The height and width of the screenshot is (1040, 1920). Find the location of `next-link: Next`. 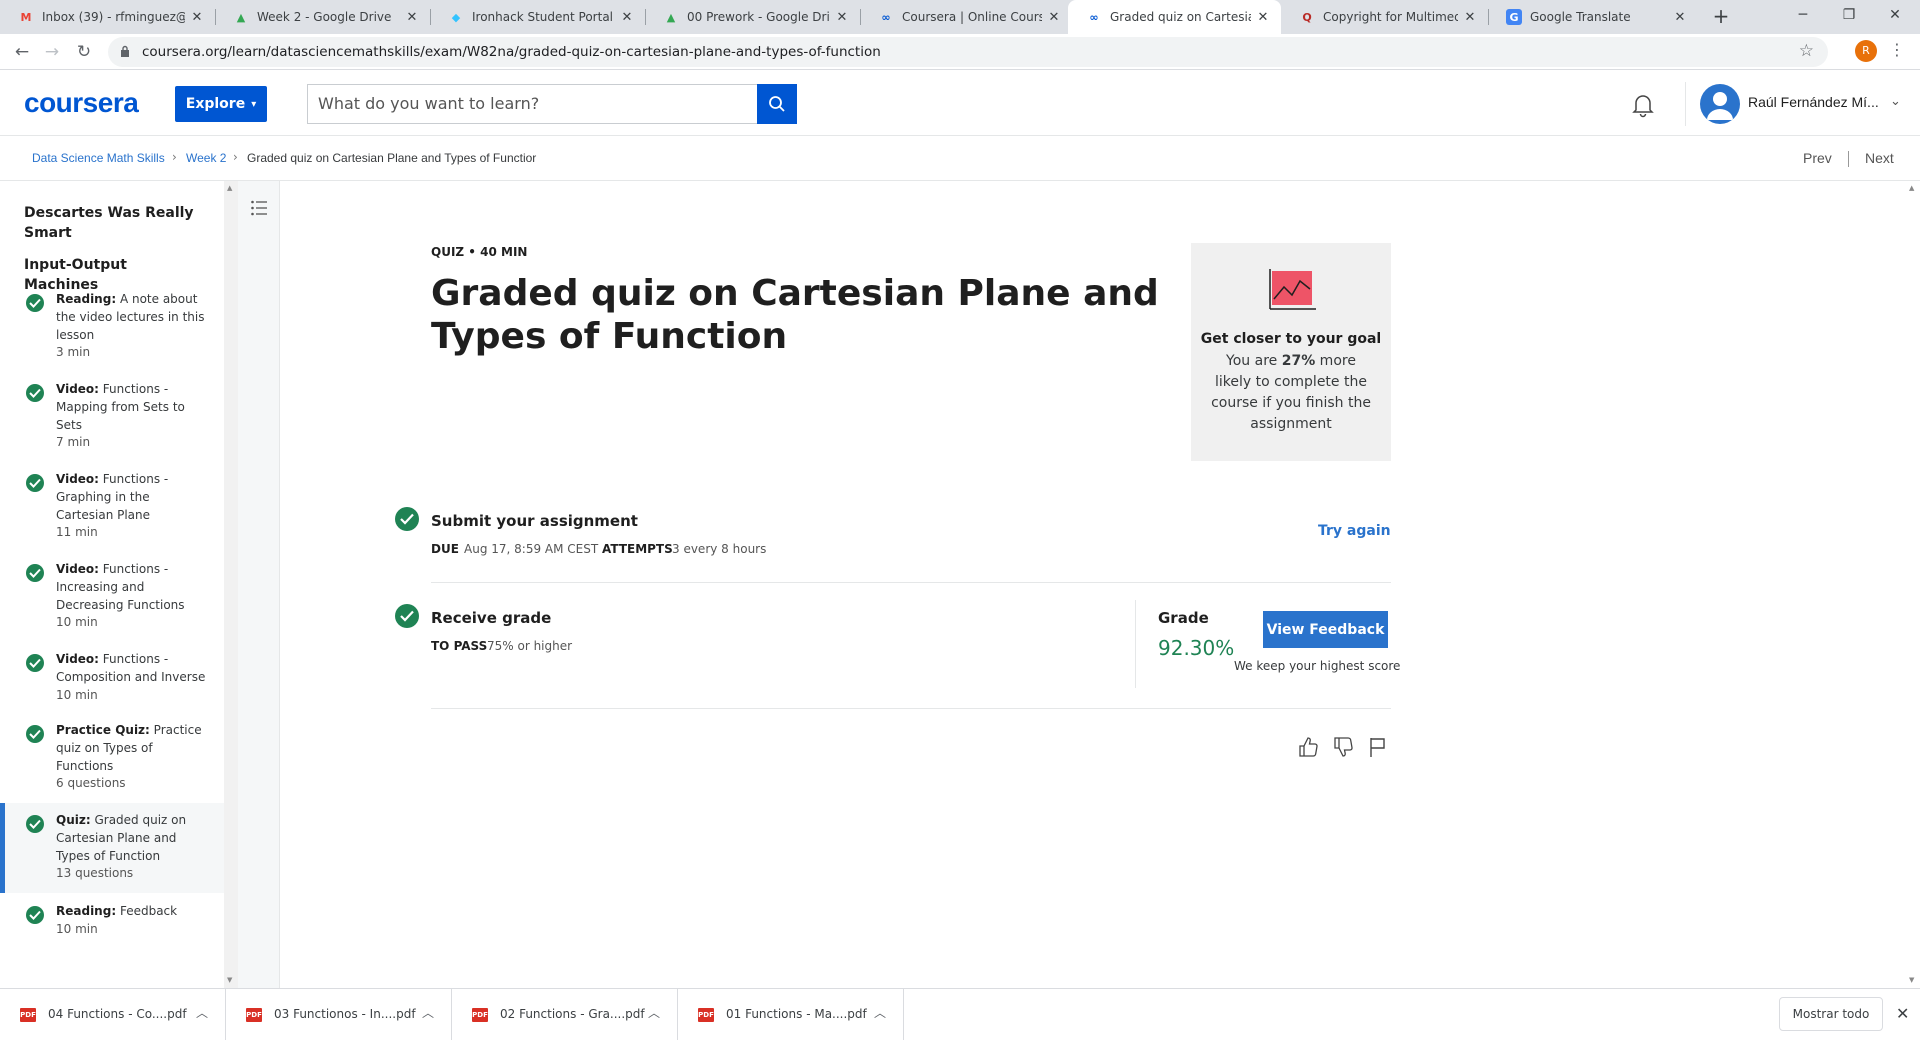

next-link: Next is located at coordinates (1879, 158).